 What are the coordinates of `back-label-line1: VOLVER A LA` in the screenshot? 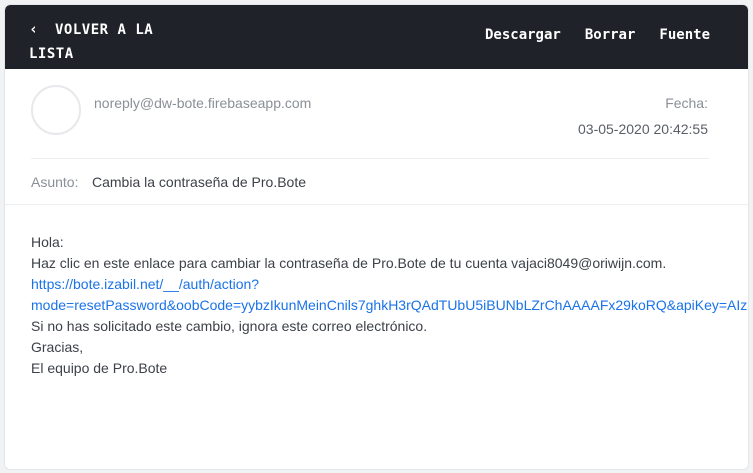 It's located at (104, 30).